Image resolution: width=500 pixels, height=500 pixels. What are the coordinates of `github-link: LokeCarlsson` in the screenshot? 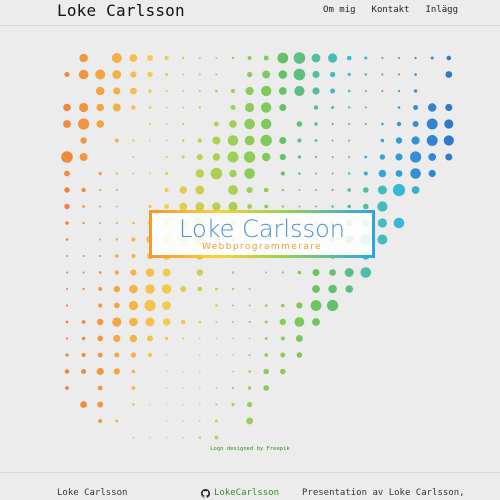 It's located at (240, 493).